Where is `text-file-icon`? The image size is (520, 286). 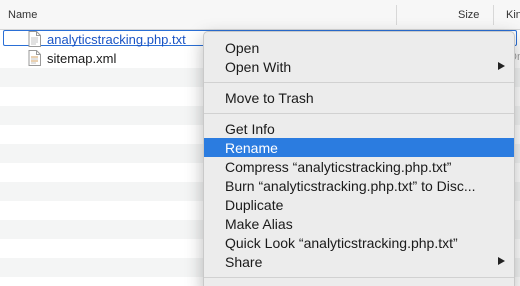 text-file-icon is located at coordinates (34, 39).